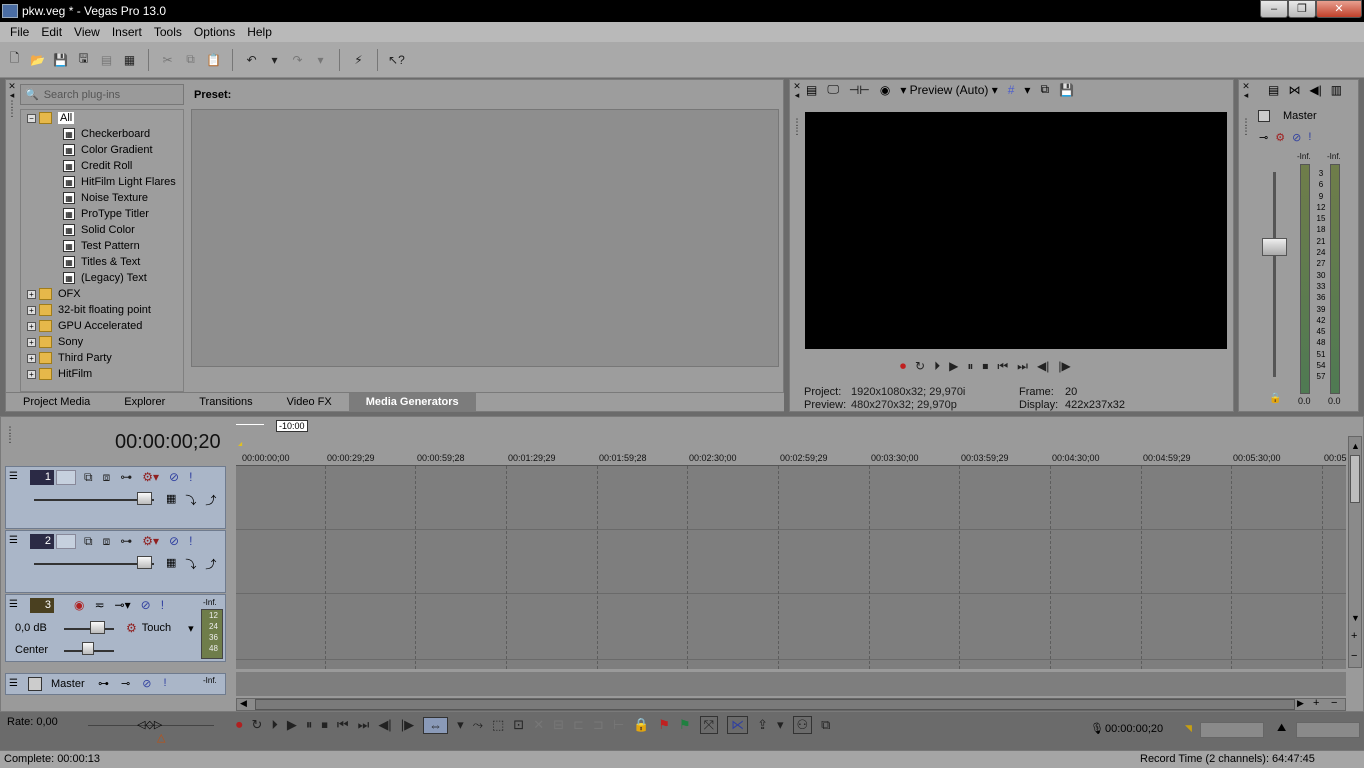  What do you see at coordinates (1027, 90) in the screenshot?
I see `overlays-dropdown-icon: ▾` at bounding box center [1027, 90].